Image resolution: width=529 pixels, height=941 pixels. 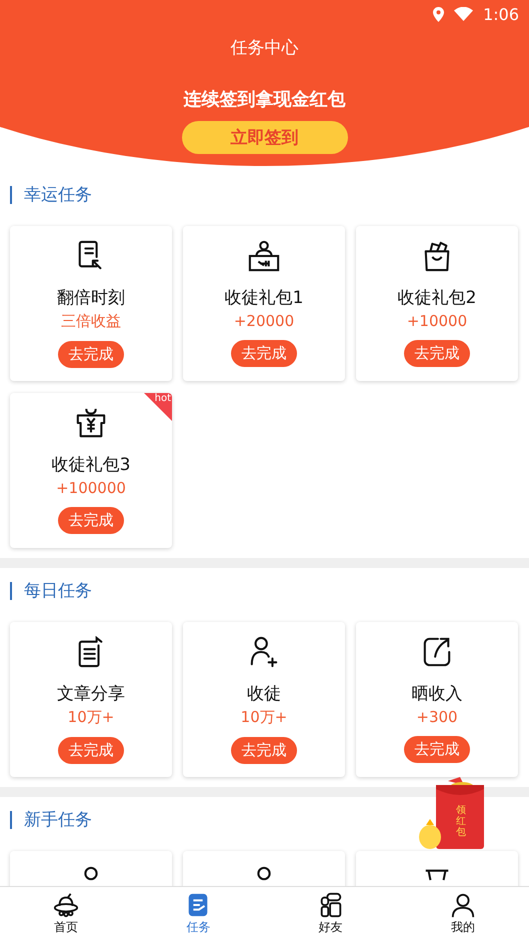 I want to click on shopping-bag-icon, so click(x=437, y=256).